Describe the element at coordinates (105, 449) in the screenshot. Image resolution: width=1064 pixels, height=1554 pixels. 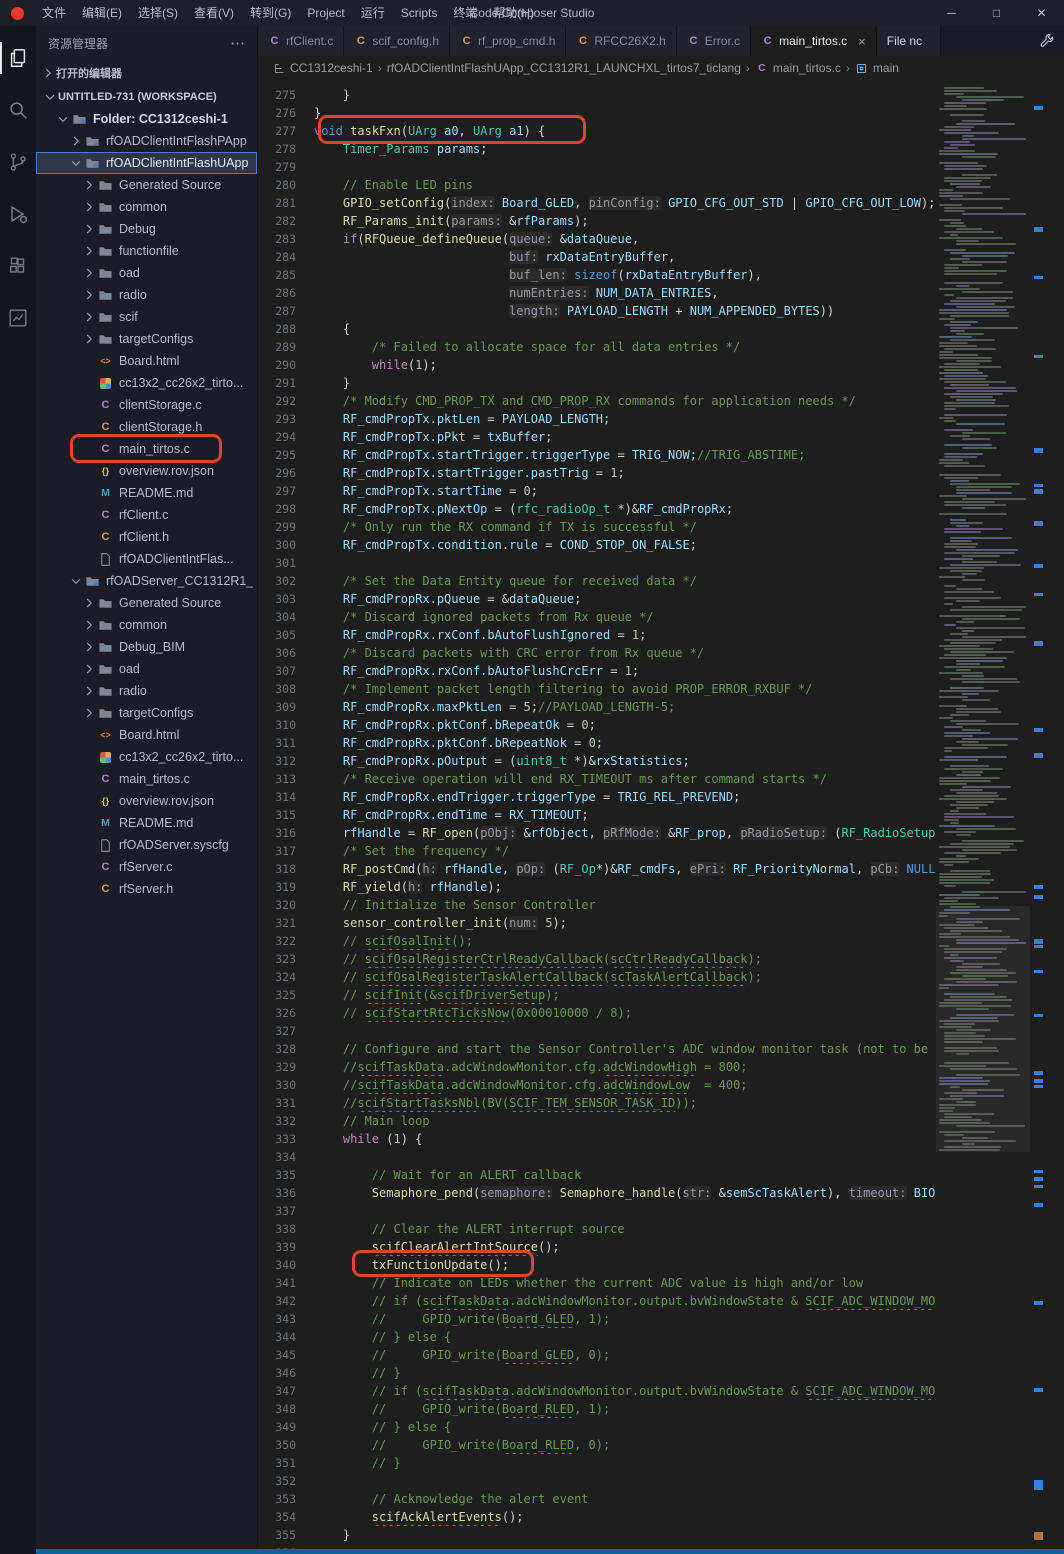
I see `c-file-icon: C` at that location.